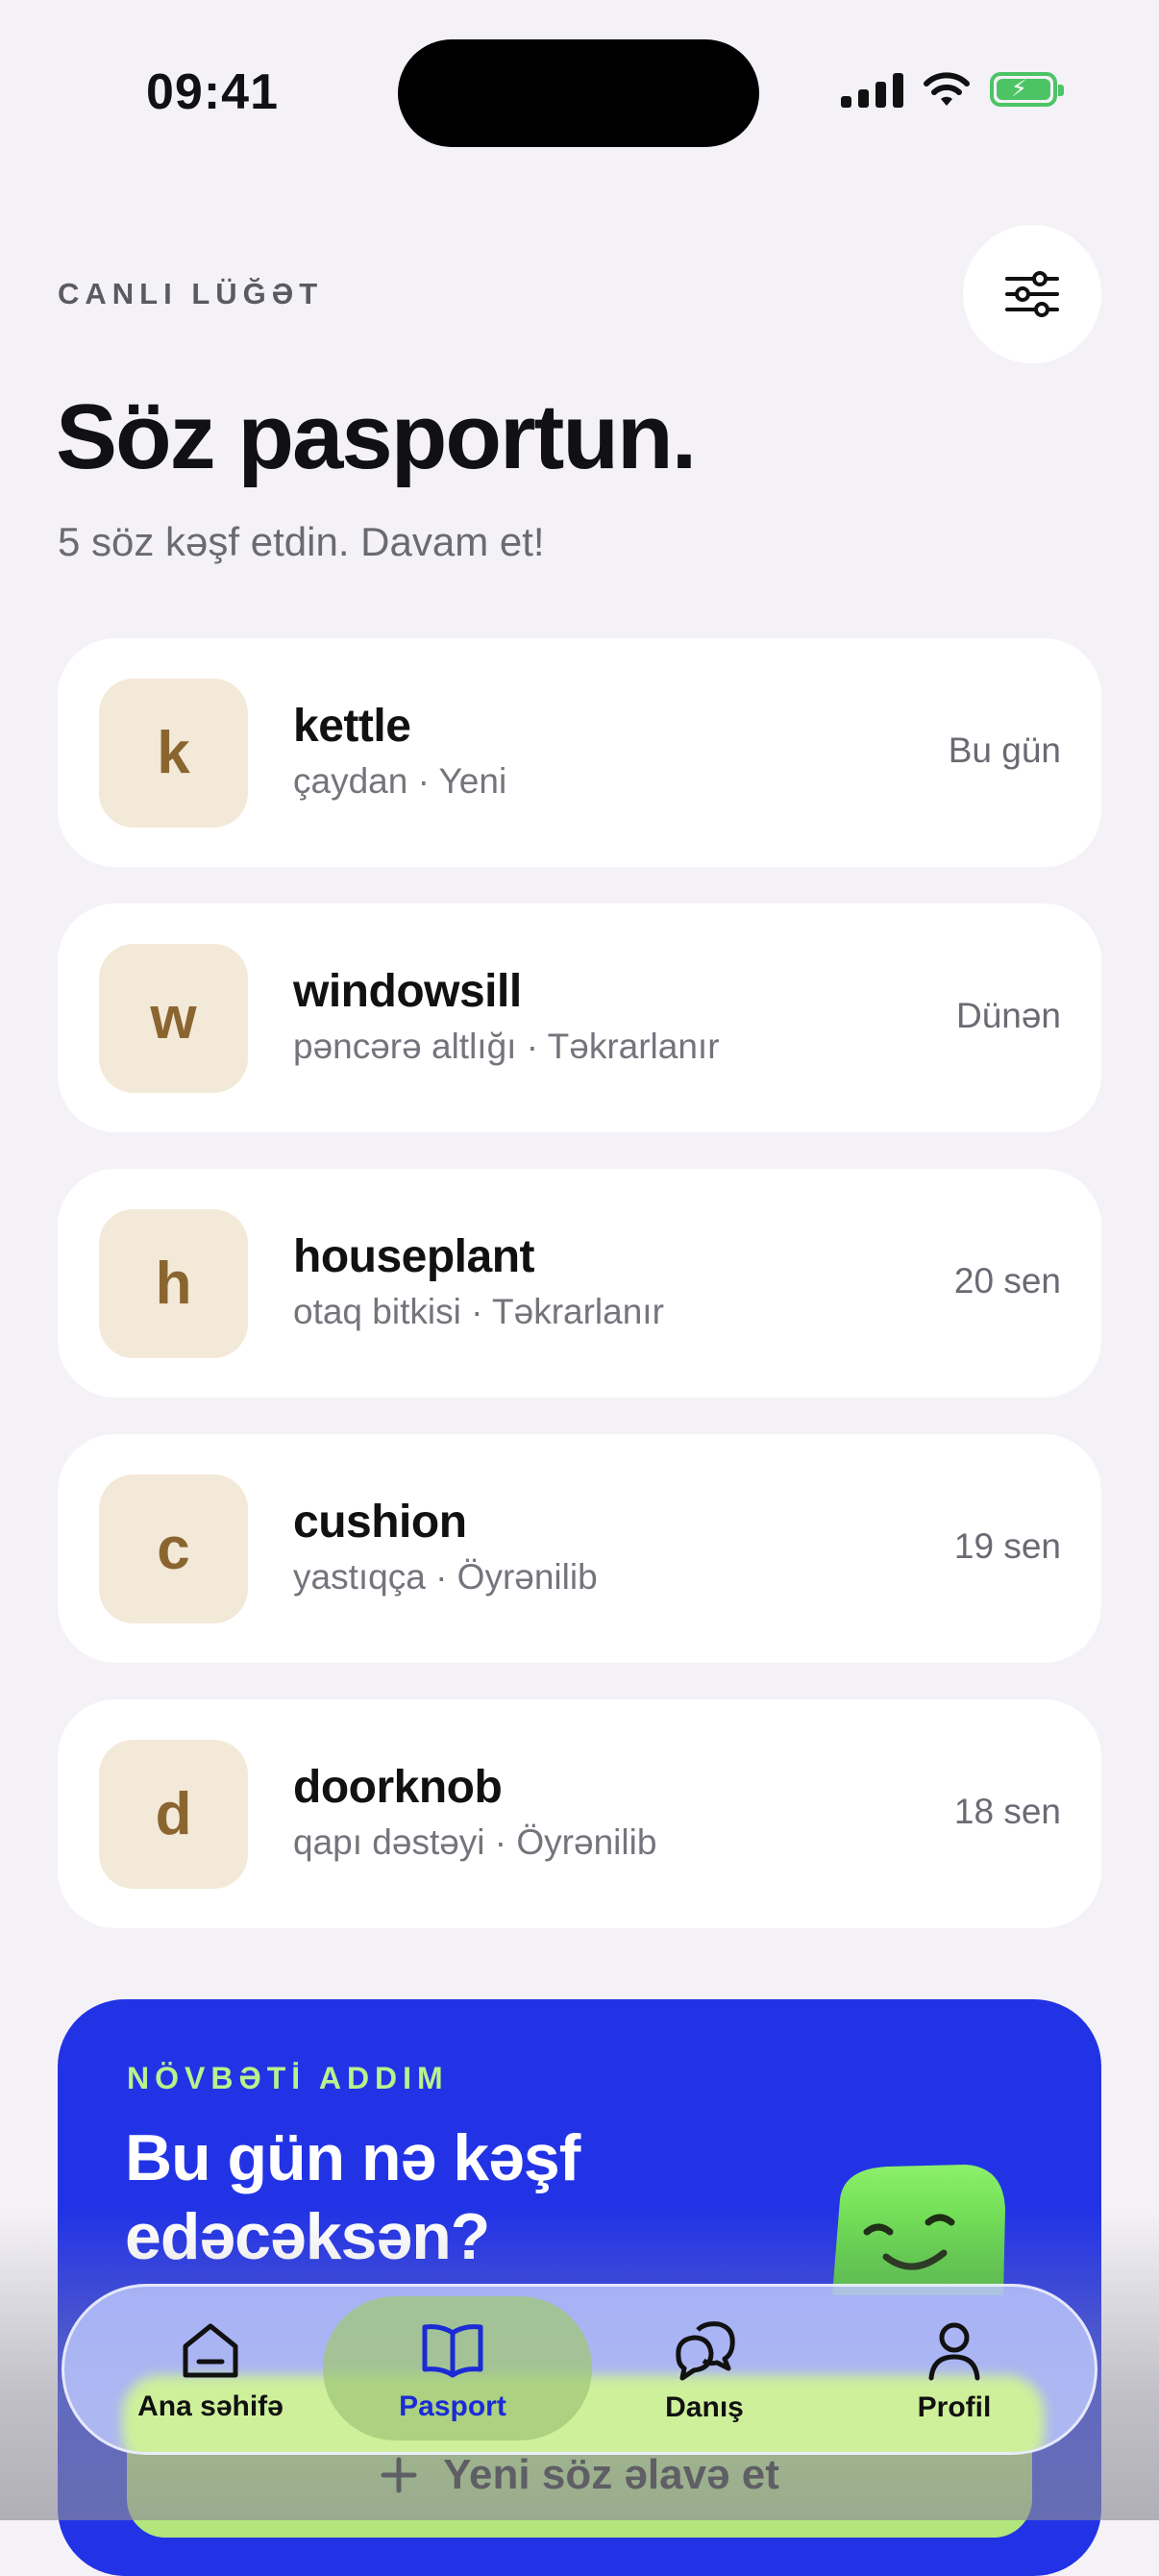 Image resolution: width=1159 pixels, height=2576 pixels. Describe the element at coordinates (1007, 1280) in the screenshot. I see `word-date: 20 sen` at that location.